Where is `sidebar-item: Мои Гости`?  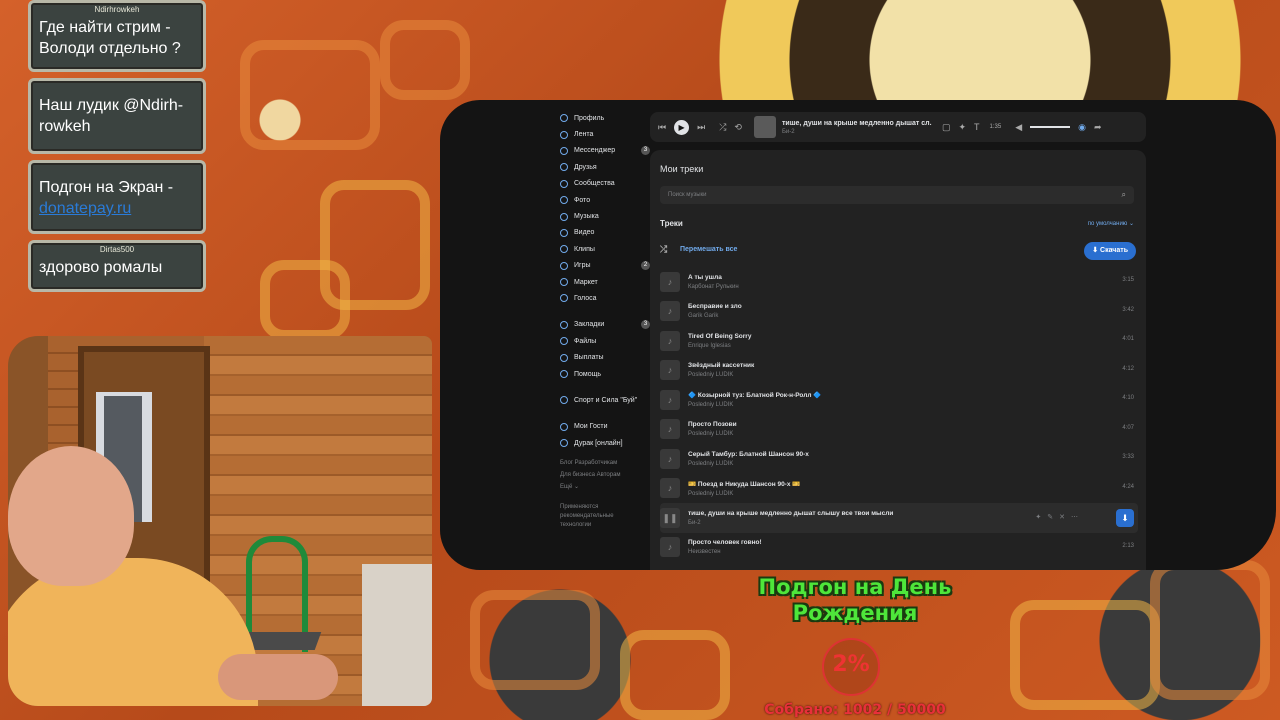
sidebar-item: Мои Гости is located at coordinates (605, 427).